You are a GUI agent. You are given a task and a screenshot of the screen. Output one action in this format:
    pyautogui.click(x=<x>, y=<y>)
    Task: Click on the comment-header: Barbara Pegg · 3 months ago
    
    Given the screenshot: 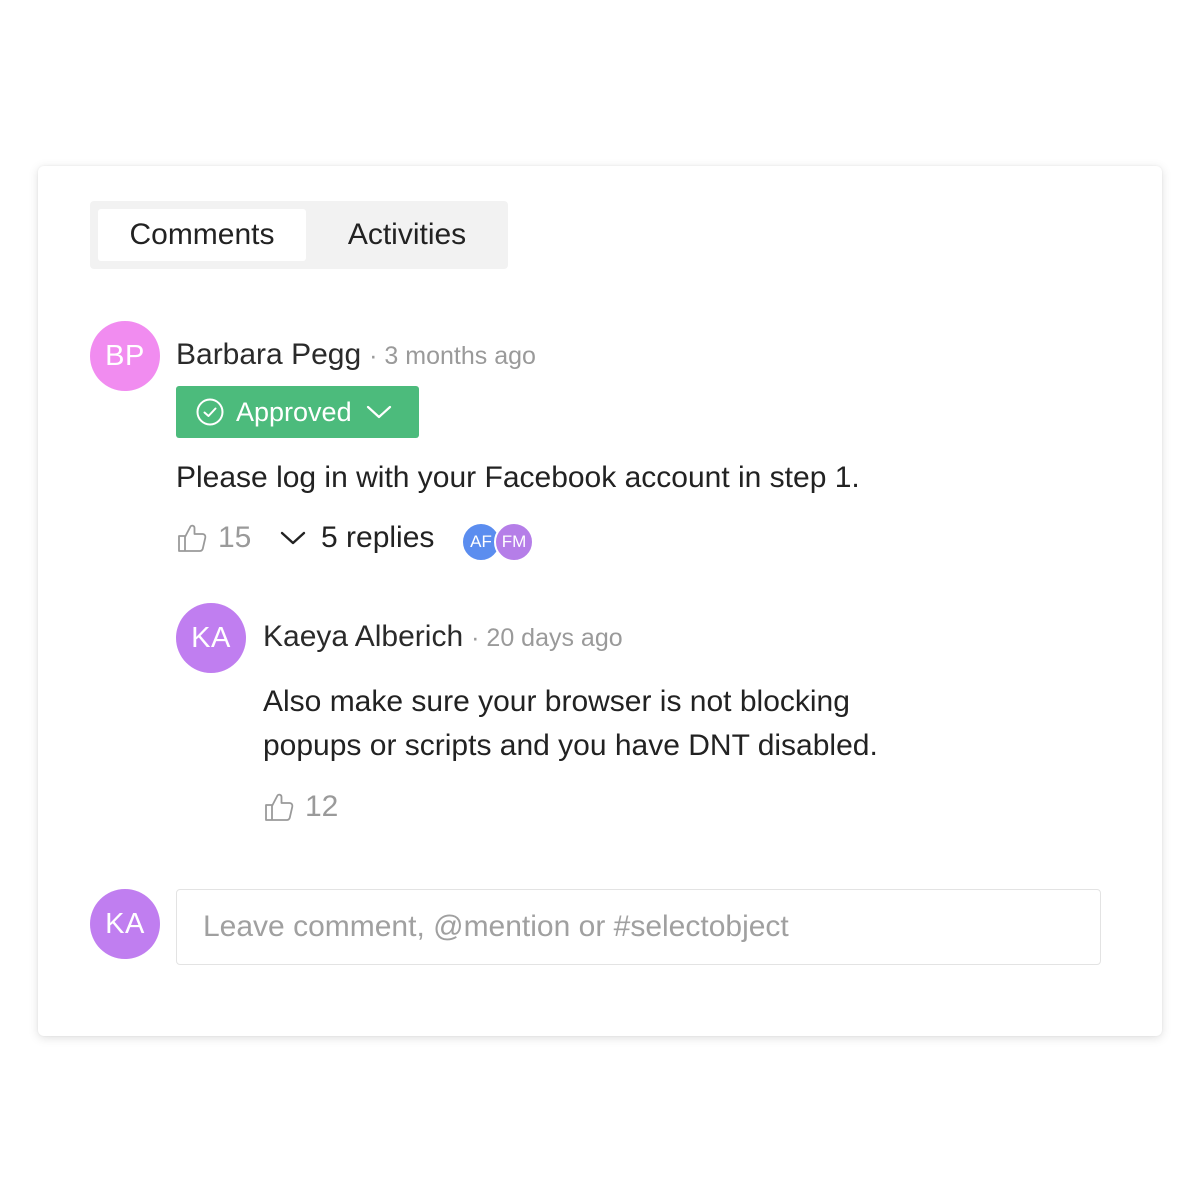 What is the action you would take?
    pyautogui.click(x=356, y=355)
    